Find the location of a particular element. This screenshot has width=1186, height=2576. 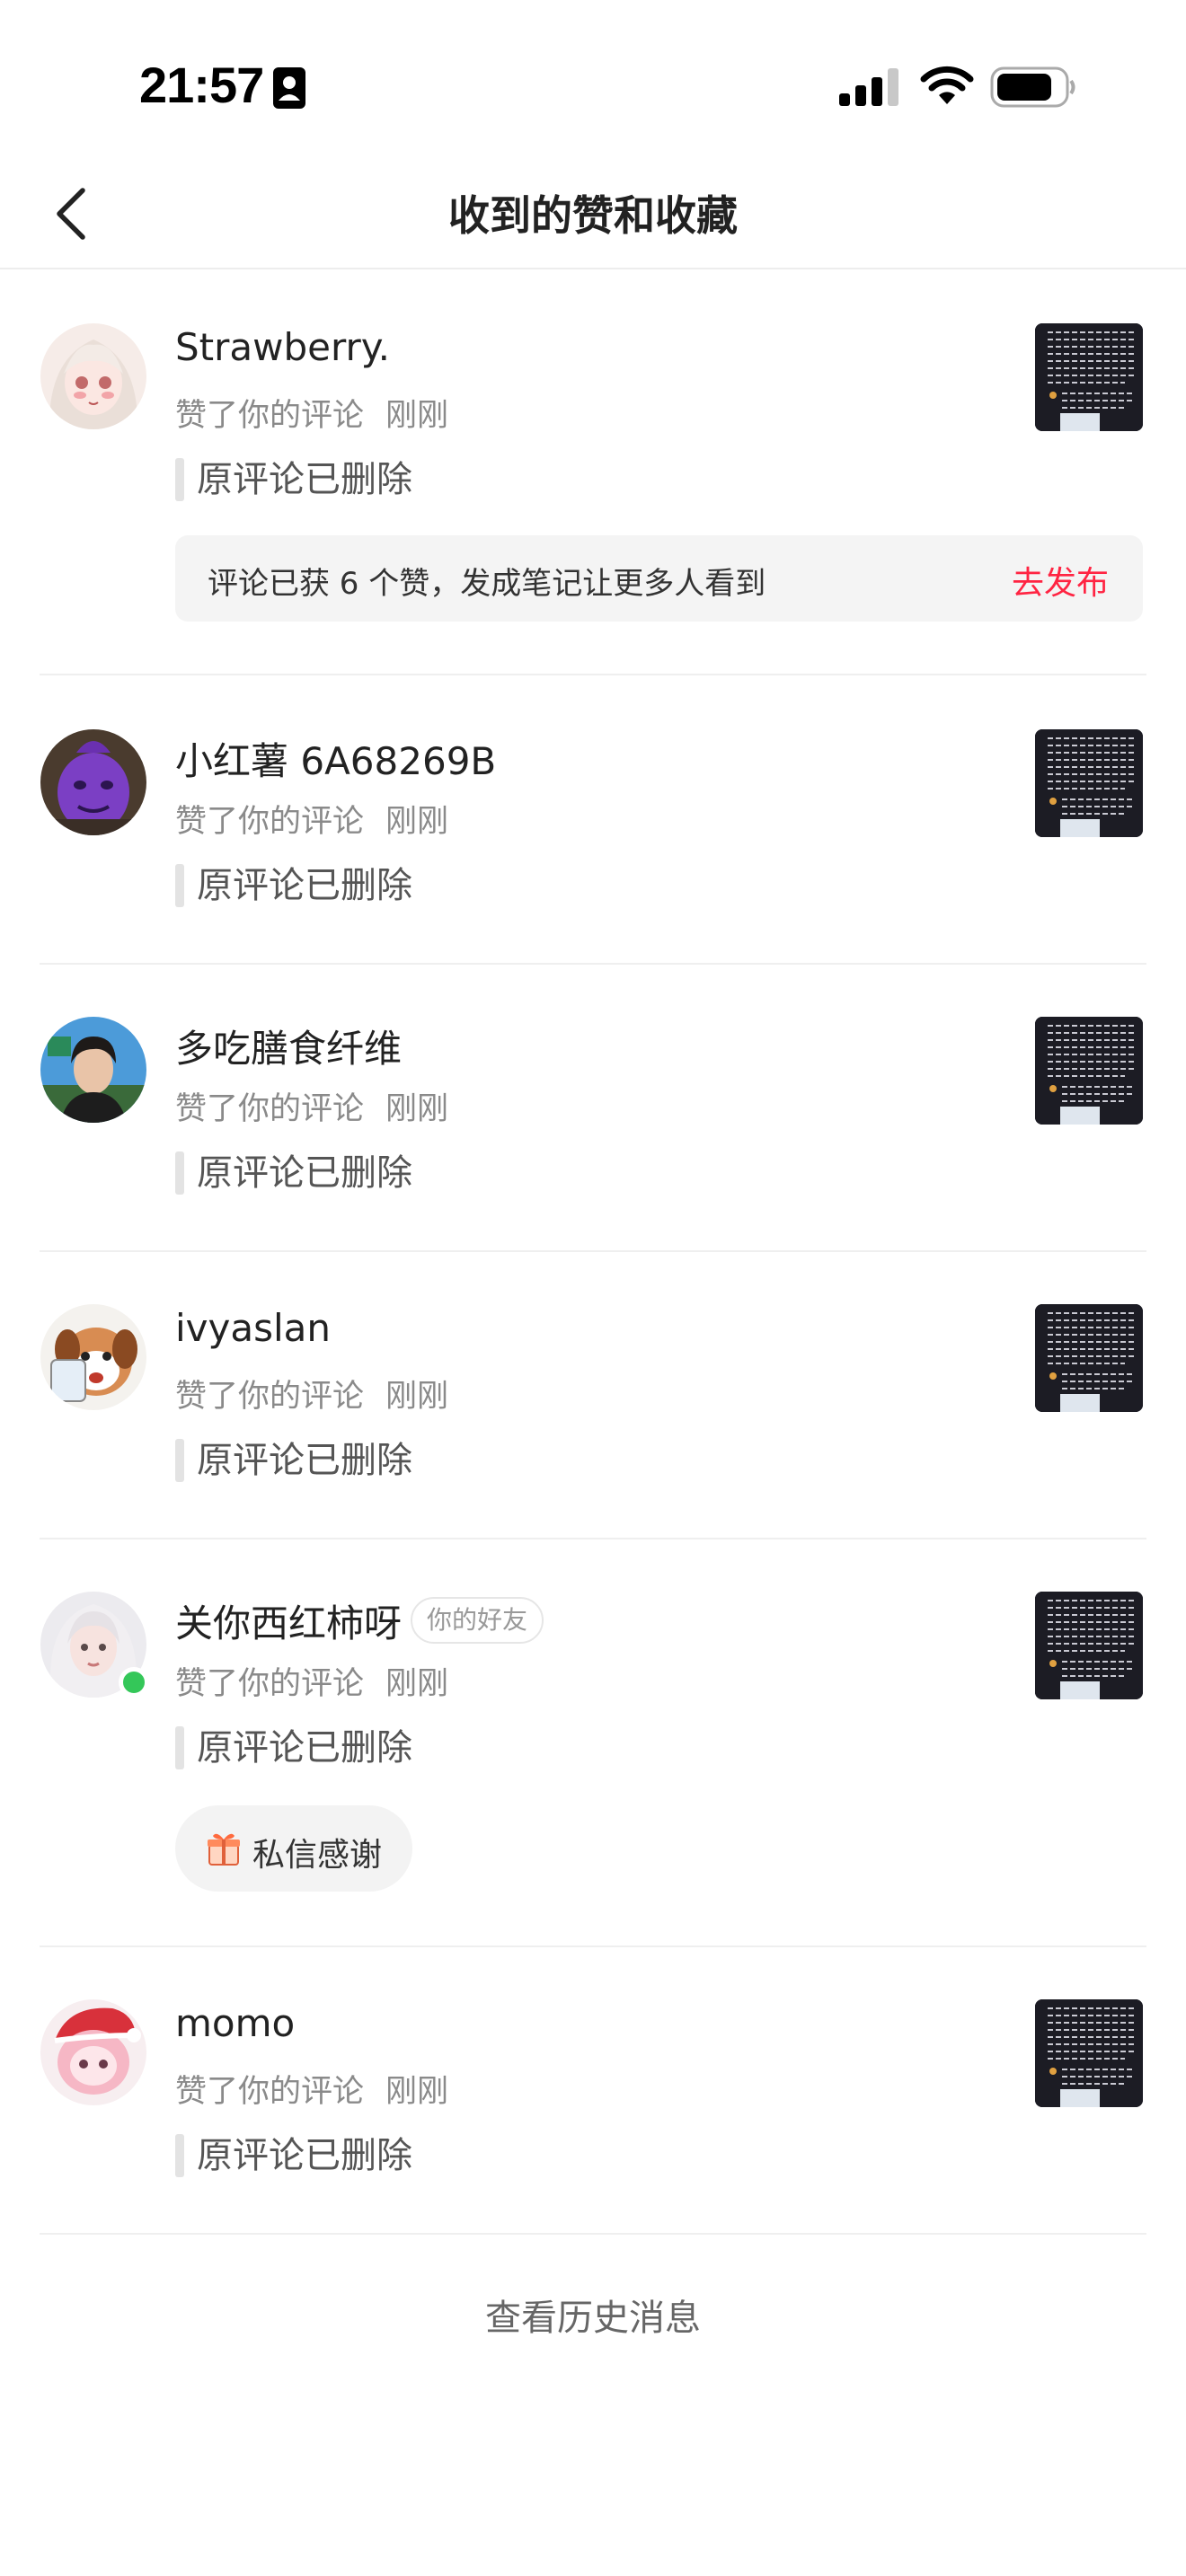

page-title: 收到的赞和收藏 is located at coordinates (593, 215).